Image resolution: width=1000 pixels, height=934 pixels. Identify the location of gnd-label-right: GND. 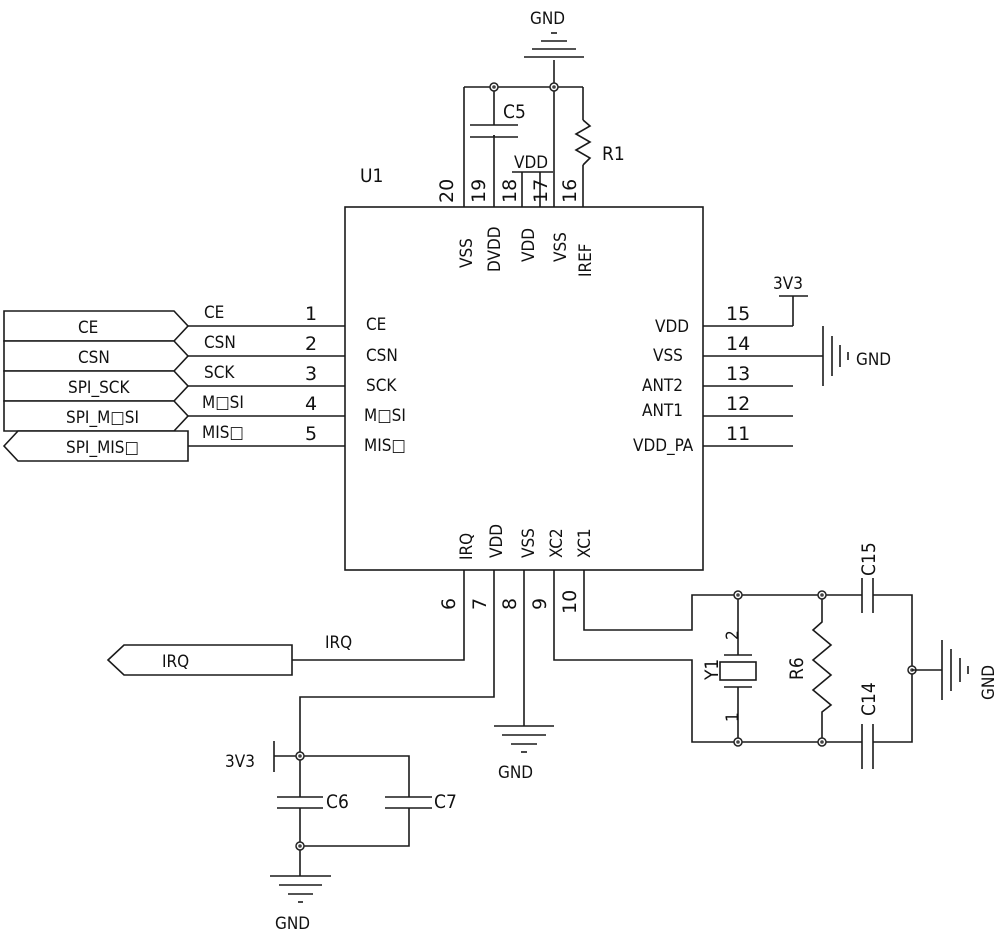
(873, 360).